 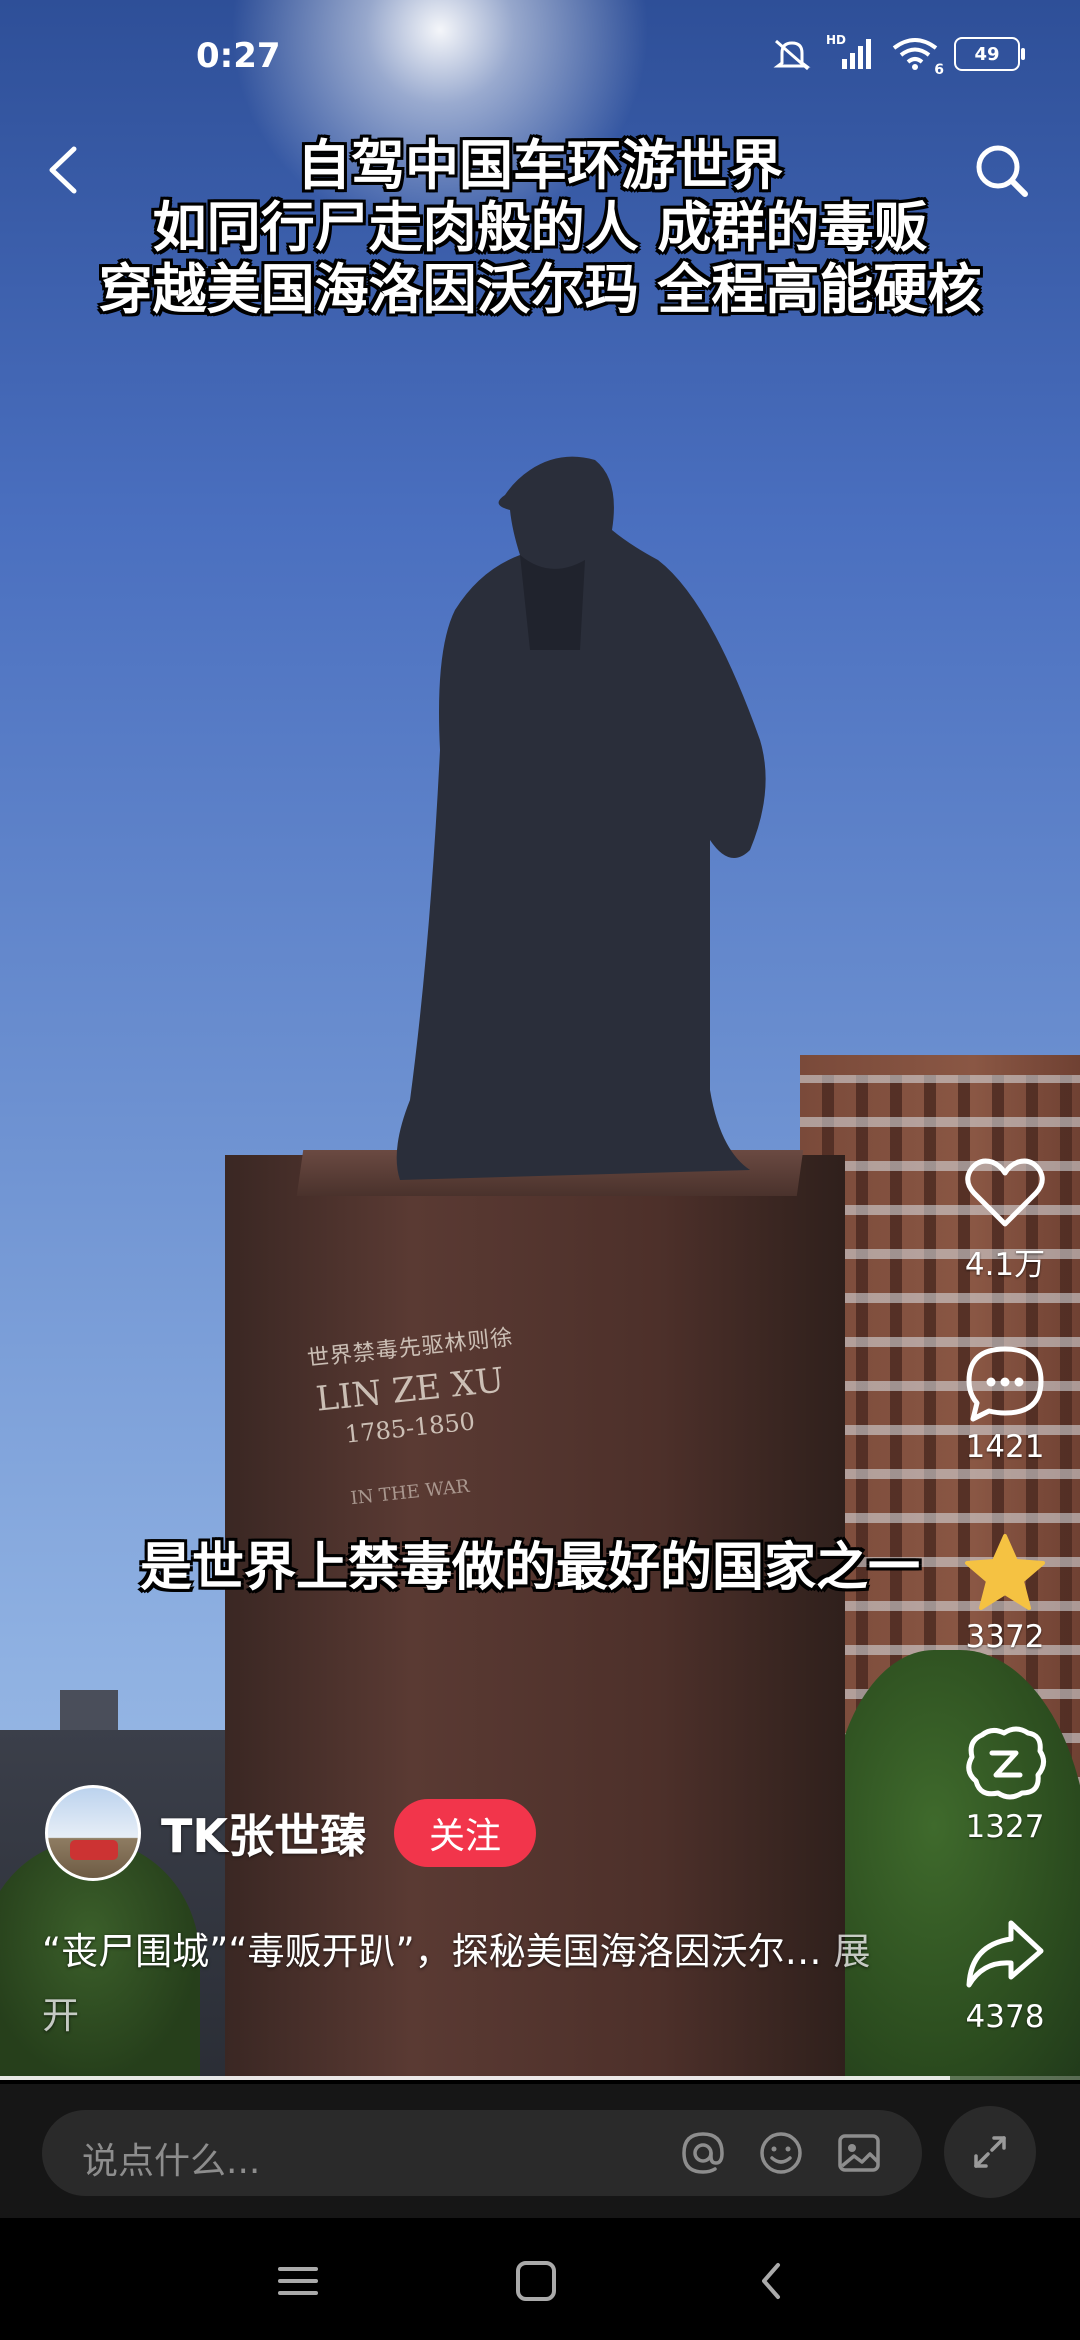 What do you see at coordinates (529, 1568) in the screenshot?
I see `video-caption: 是世界上禁毒做的最好的国家之一` at bounding box center [529, 1568].